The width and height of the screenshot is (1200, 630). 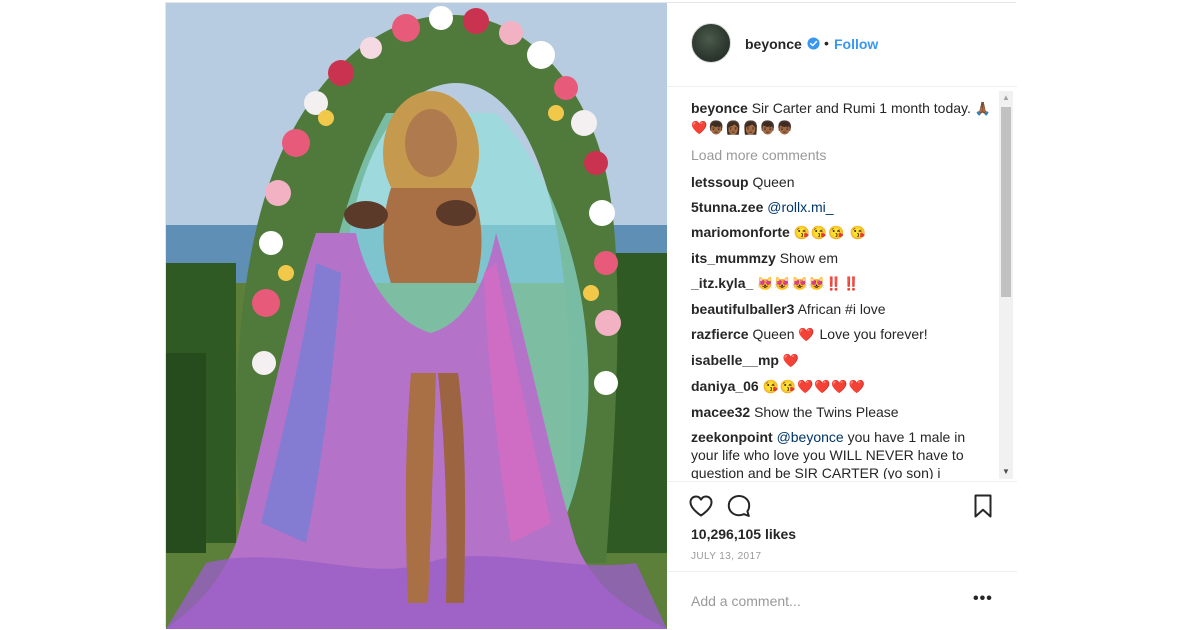 I want to click on comment-text: Show the Twins Please, so click(x=826, y=412).